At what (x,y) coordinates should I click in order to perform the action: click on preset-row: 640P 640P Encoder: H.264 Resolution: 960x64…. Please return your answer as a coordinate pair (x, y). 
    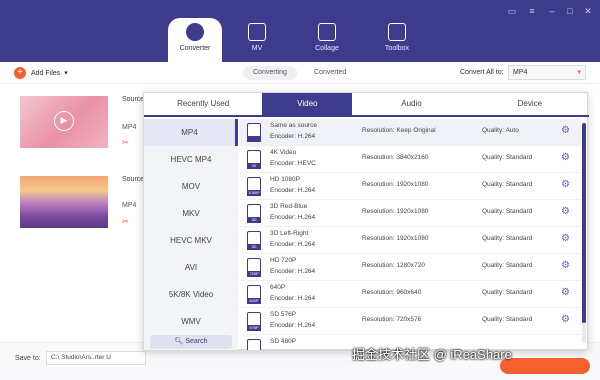
    Looking at the image, I should click on (410, 294).